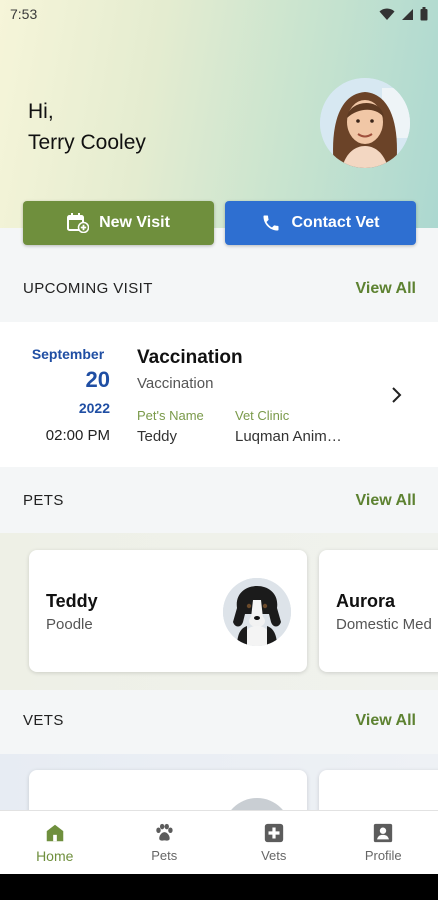 This screenshot has width=438, height=900. Describe the element at coordinates (366, 601) in the screenshot. I see `pet-name: Aurora` at that location.